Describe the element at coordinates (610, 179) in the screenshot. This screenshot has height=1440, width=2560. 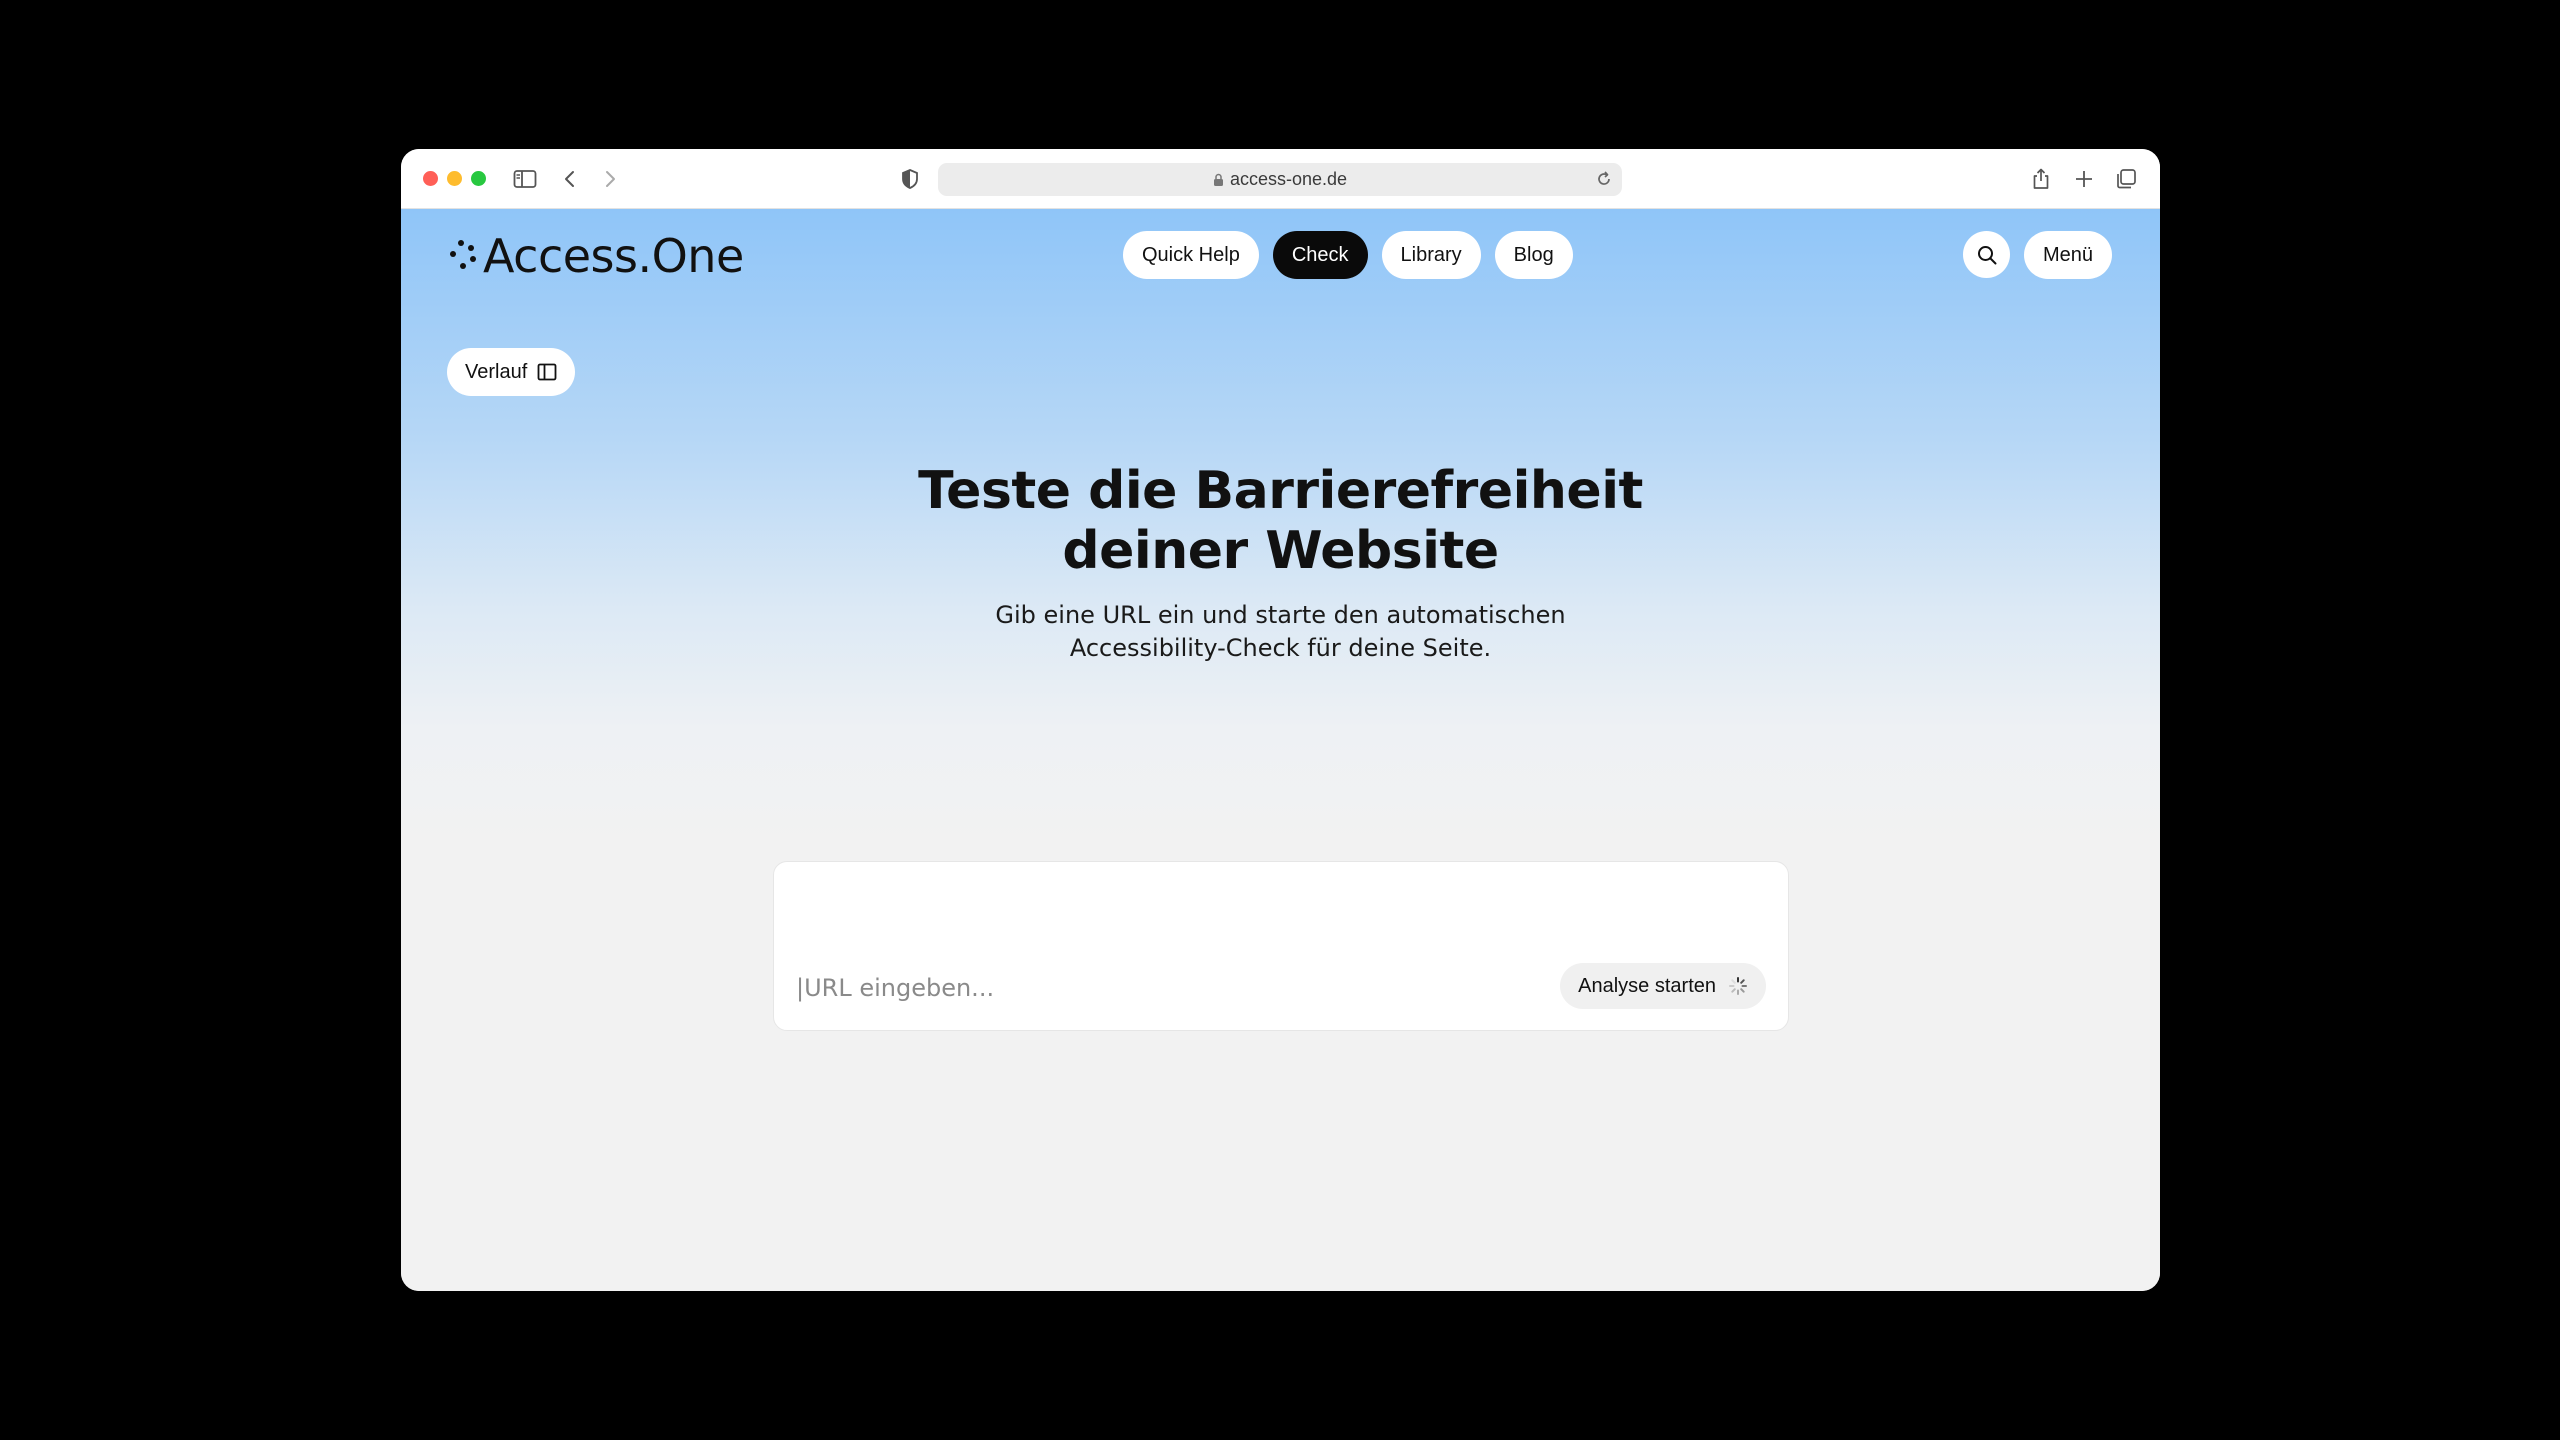
I see `forward-arrow-icon` at that location.